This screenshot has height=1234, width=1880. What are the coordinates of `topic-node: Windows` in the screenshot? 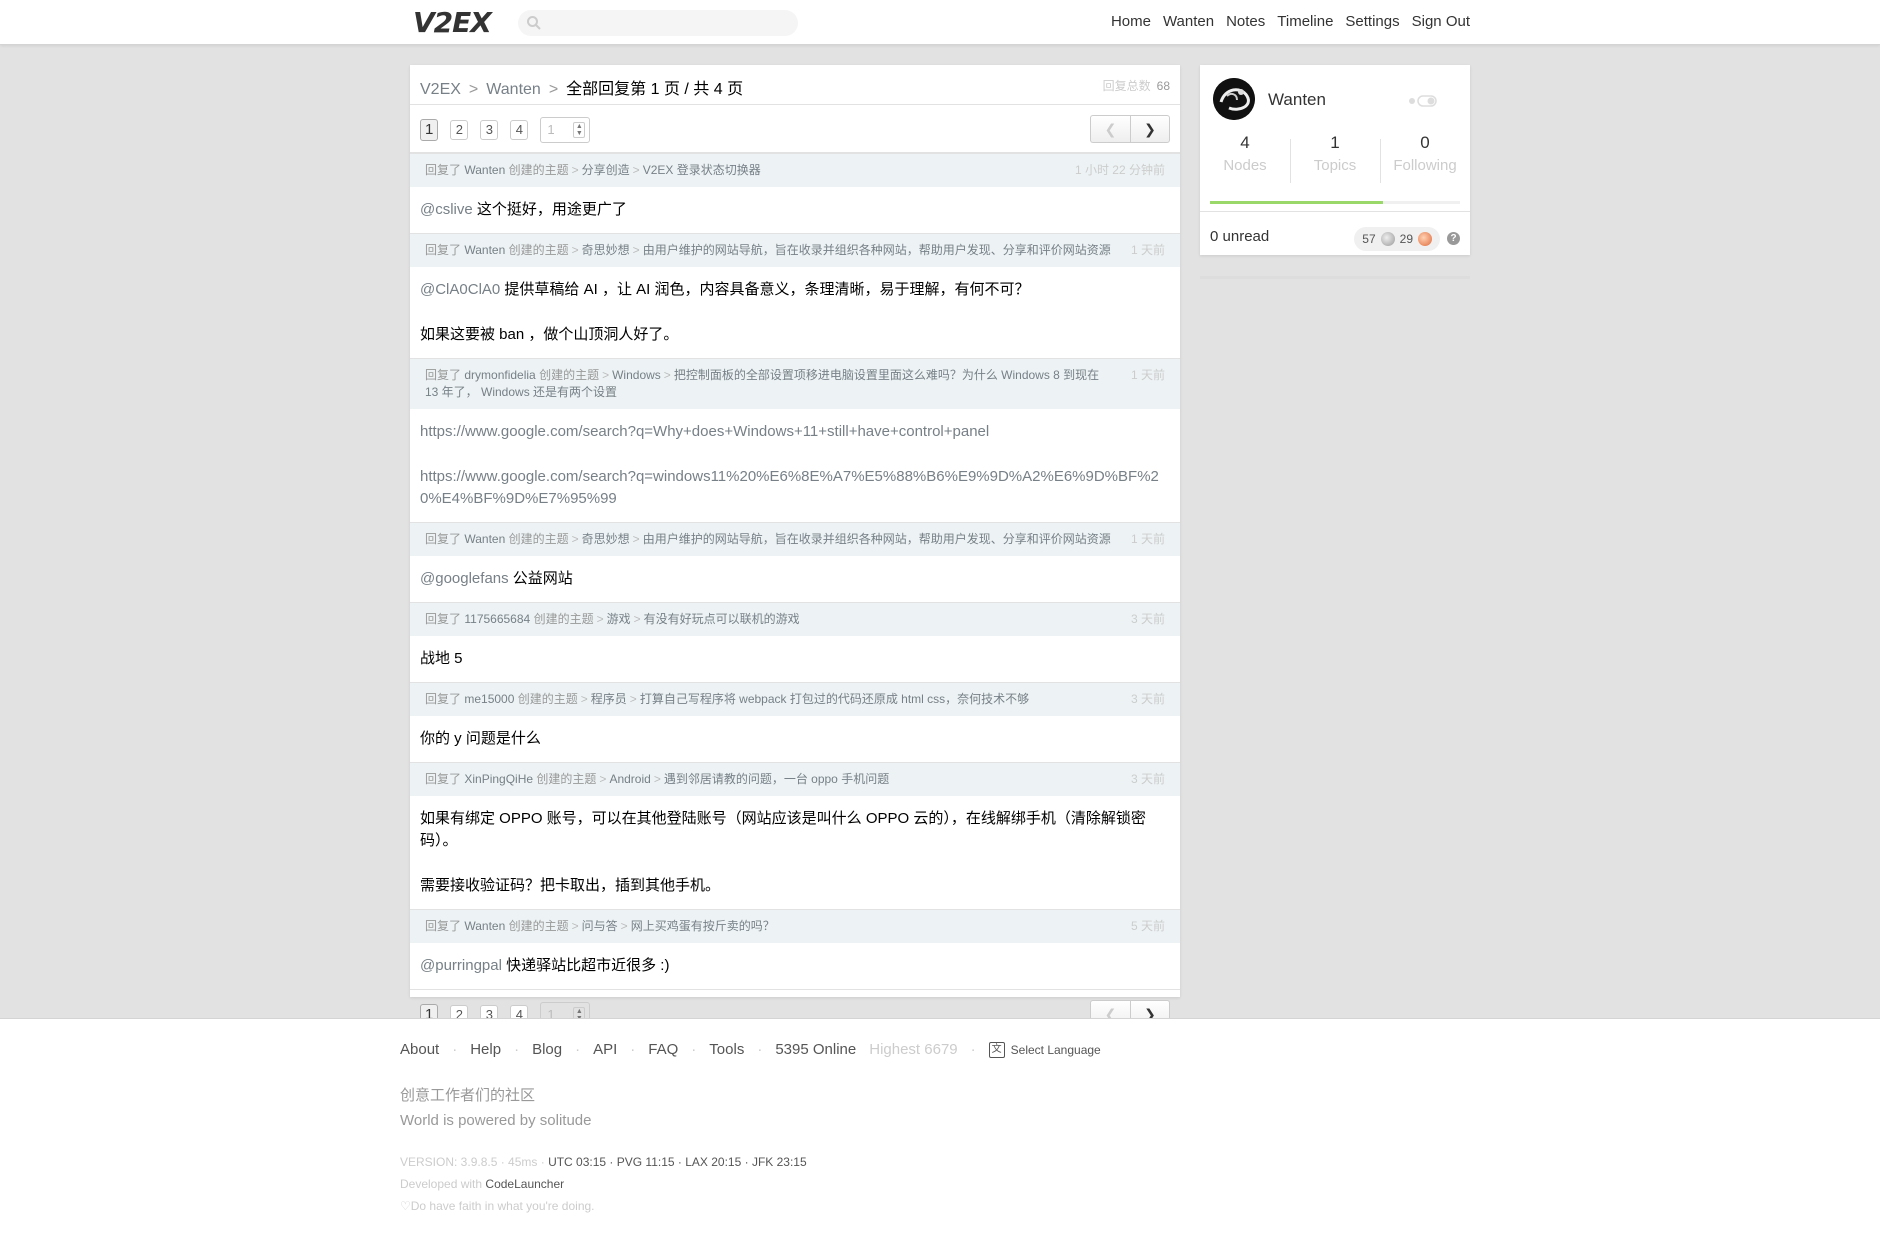 It's located at (636, 375).